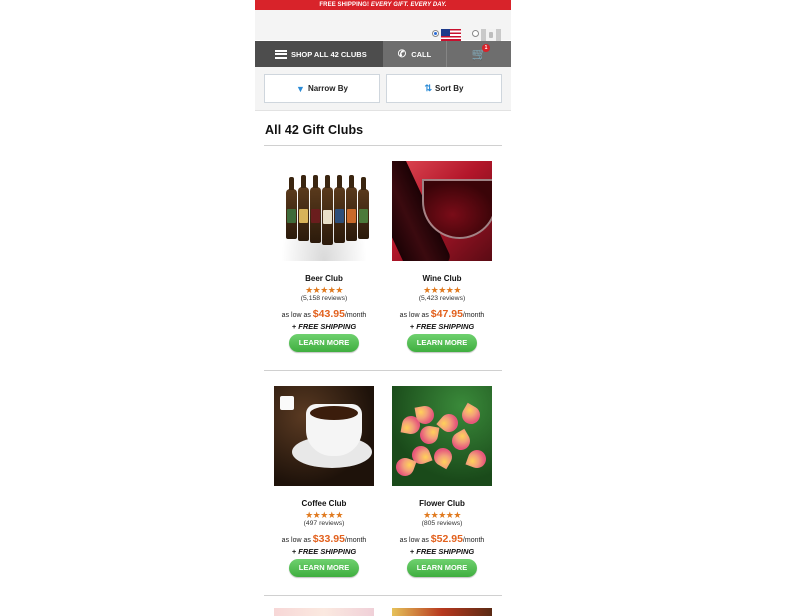 This screenshot has height=616, width=800. I want to click on canada-radio, so click(475, 33).